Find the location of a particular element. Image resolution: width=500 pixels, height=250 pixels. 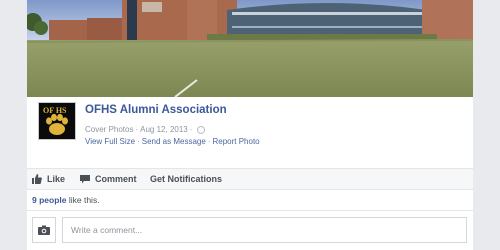

report-photo-link: Report Photo is located at coordinates (235, 141).